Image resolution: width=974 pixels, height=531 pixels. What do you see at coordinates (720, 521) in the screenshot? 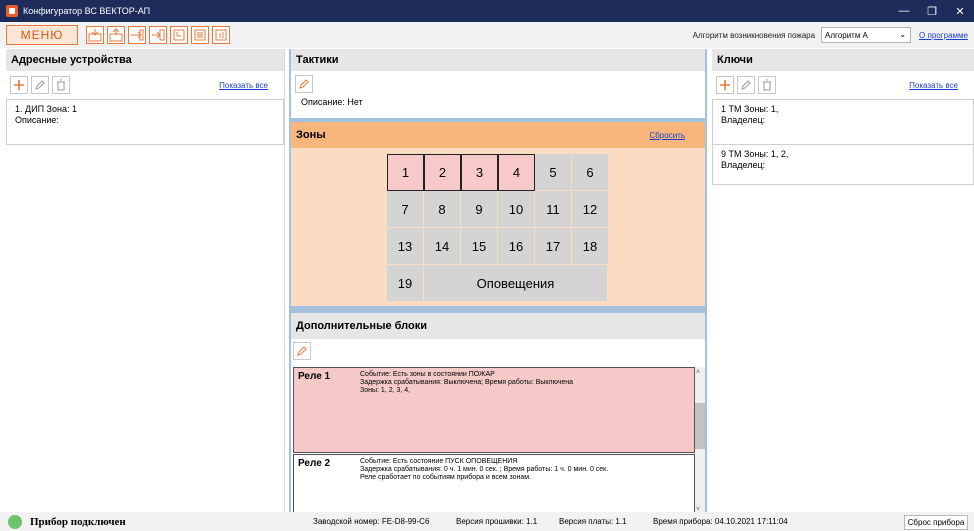
I see `device-time: Время прибора: 04.10.2021 17:11:04` at bounding box center [720, 521].